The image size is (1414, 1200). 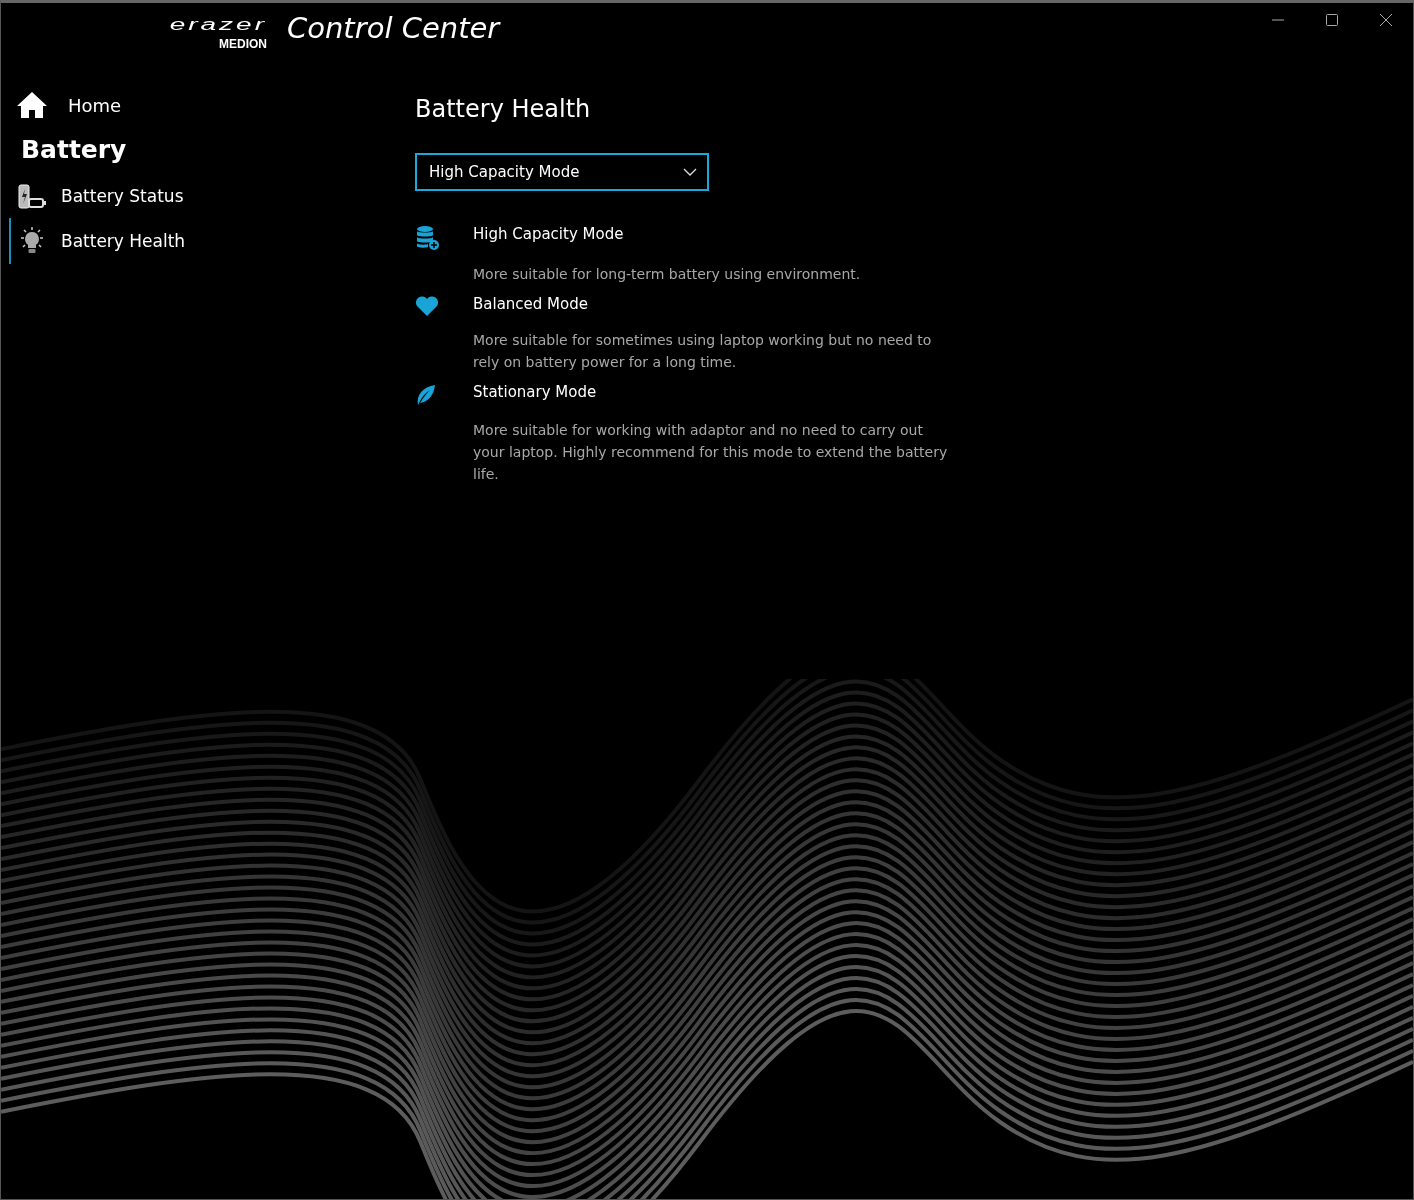 I want to click on mode-description: More suitable for working with adaptor and no need to carry out your laptop. Highly recommend for this mode to extend the battery life., so click(x=711, y=452).